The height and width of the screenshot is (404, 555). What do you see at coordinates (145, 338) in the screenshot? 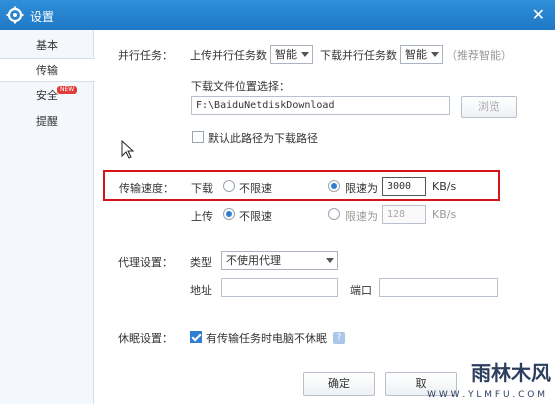
I see `sleep-label: 休眠设置：` at bounding box center [145, 338].